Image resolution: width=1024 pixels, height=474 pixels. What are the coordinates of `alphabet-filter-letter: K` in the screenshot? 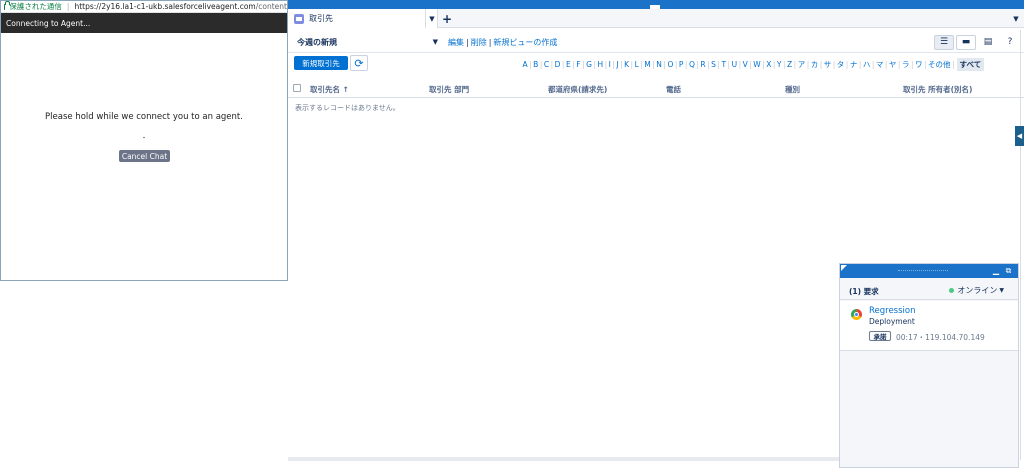 It's located at (627, 64).